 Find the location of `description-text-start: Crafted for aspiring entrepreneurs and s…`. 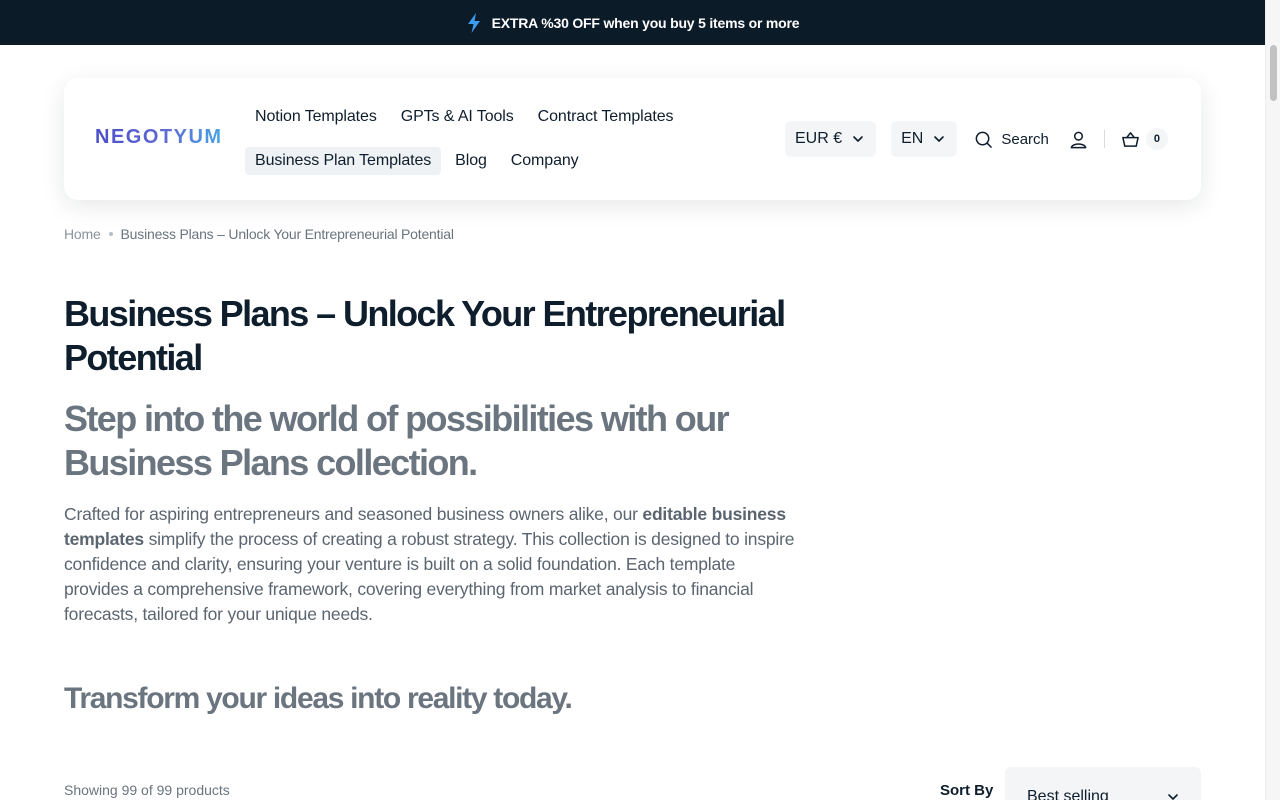

description-text-start: Crafted for aspiring entrepreneurs and s… is located at coordinates (353, 514).